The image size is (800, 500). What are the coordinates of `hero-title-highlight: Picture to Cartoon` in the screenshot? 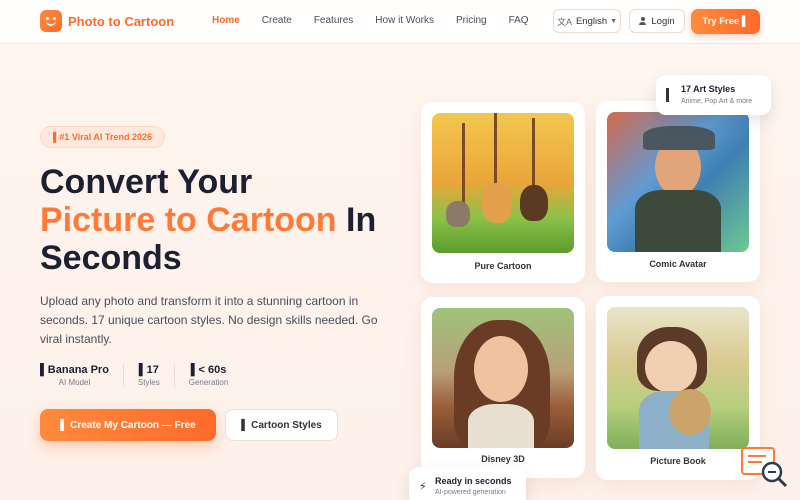 It's located at (188, 220).